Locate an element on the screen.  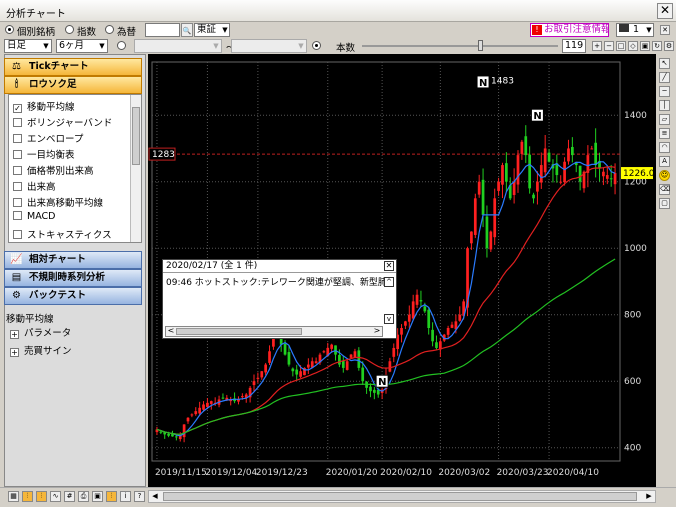
sidebar-item-candlestick: 🕯 ロウソク足 is located at coordinates (73, 85).